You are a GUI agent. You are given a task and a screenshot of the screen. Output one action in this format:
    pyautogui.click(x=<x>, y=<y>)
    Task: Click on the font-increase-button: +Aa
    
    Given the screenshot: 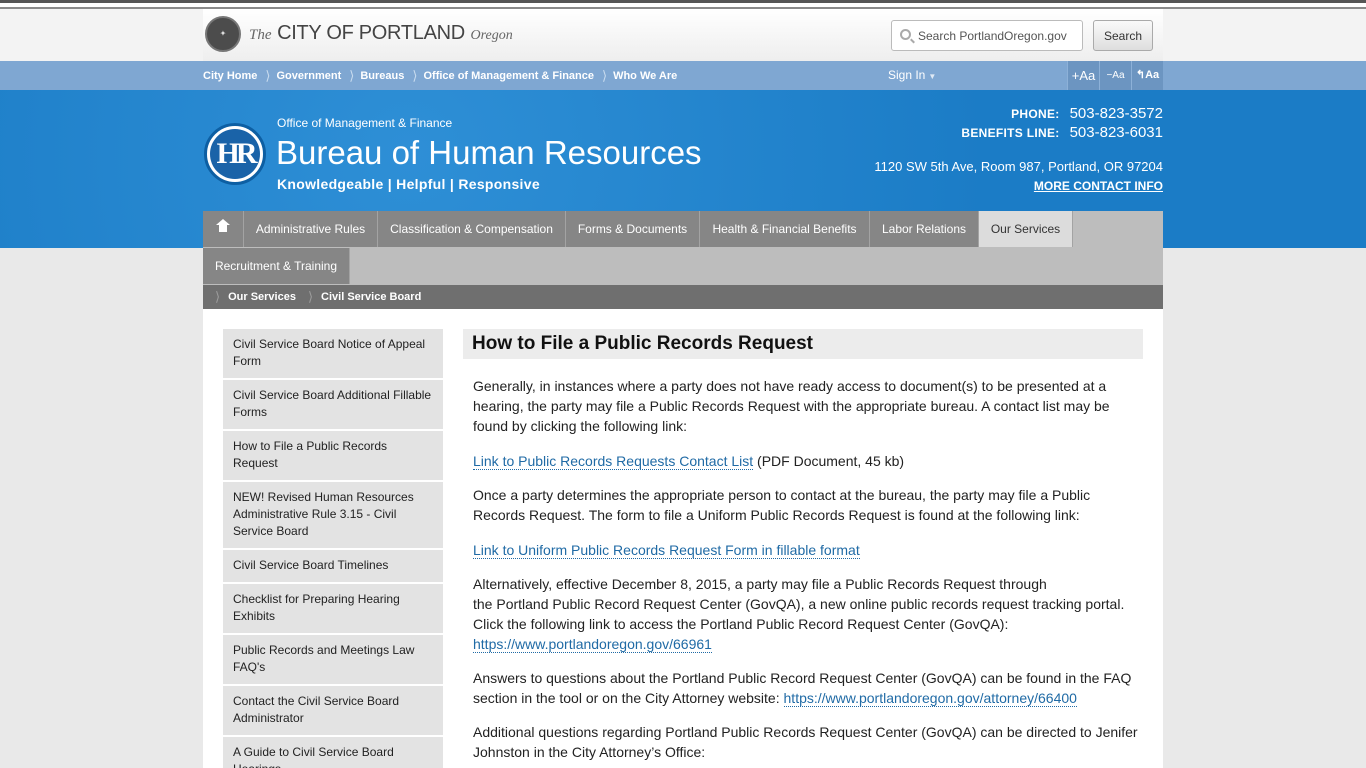 What is the action you would take?
    pyautogui.click(x=1083, y=75)
    